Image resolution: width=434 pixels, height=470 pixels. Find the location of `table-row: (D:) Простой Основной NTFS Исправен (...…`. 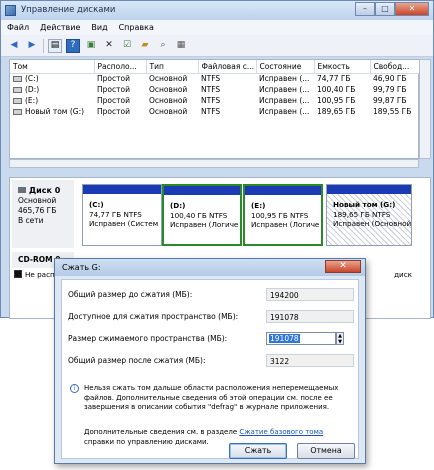

table-row: (D:) Простой Основной NTFS Исправен (...… is located at coordinates (215, 89).